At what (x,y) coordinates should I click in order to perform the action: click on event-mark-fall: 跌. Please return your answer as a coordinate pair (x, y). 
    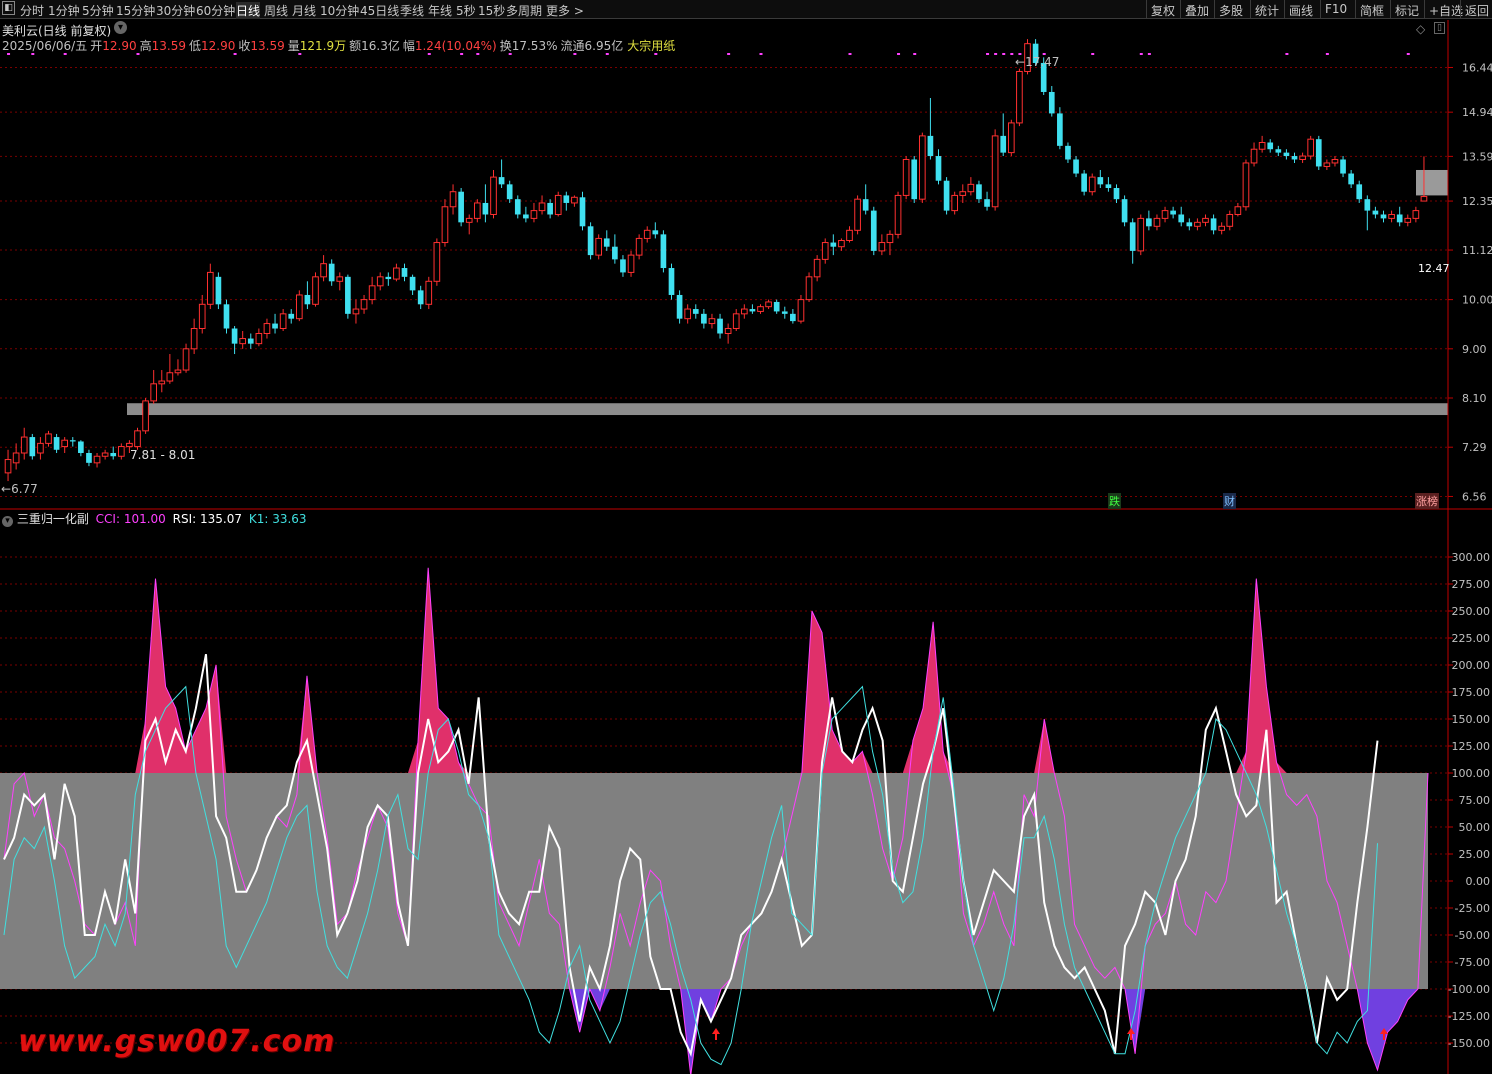
    Looking at the image, I should click on (1114, 501).